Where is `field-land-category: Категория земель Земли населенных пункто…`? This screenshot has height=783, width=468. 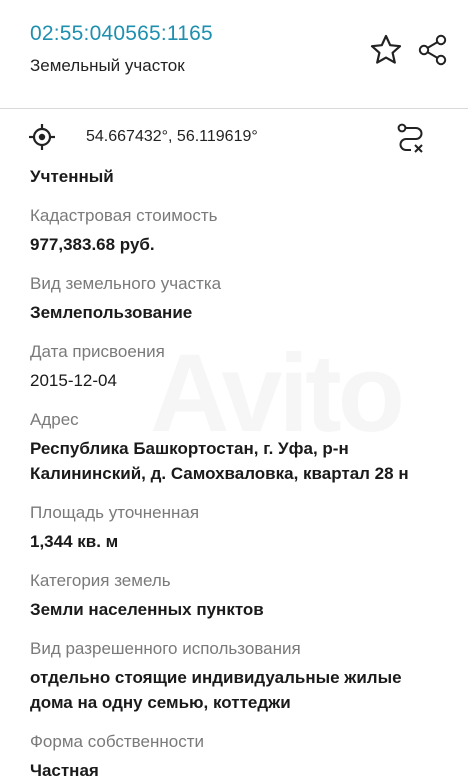
field-land-category: Категория земель Земли населенных пункто… is located at coordinates (234, 595).